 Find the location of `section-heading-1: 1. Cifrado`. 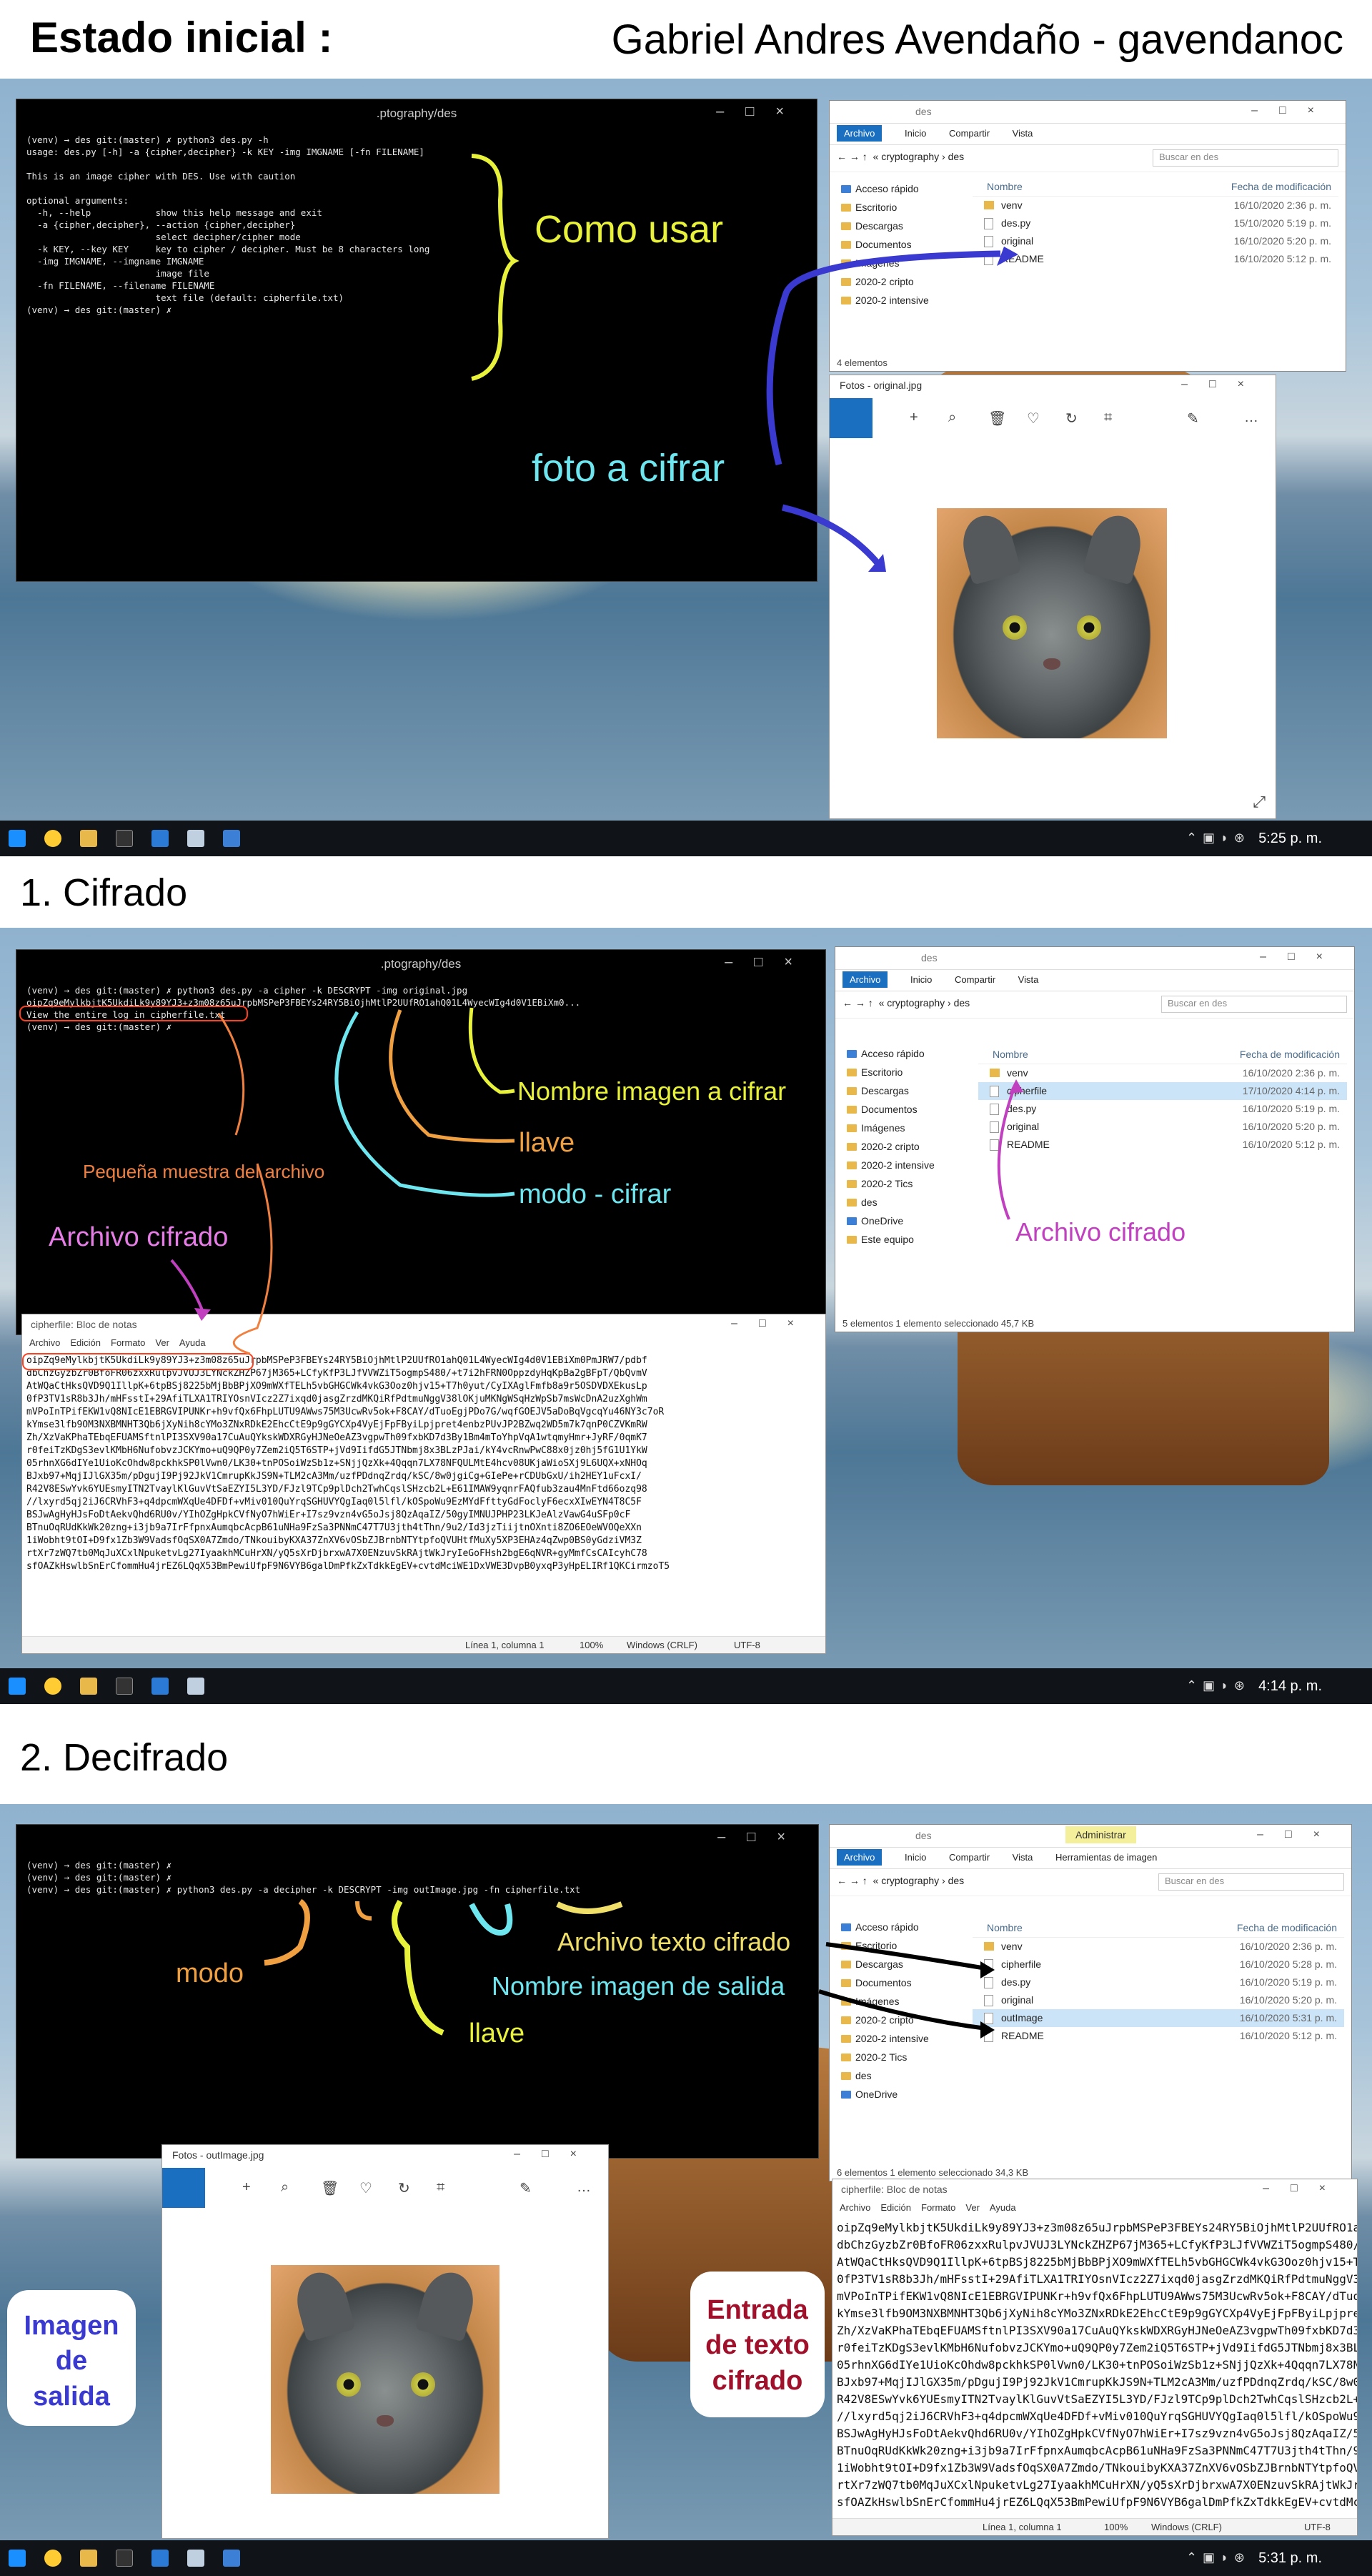

section-heading-1: 1. Cifrado is located at coordinates (686, 892).